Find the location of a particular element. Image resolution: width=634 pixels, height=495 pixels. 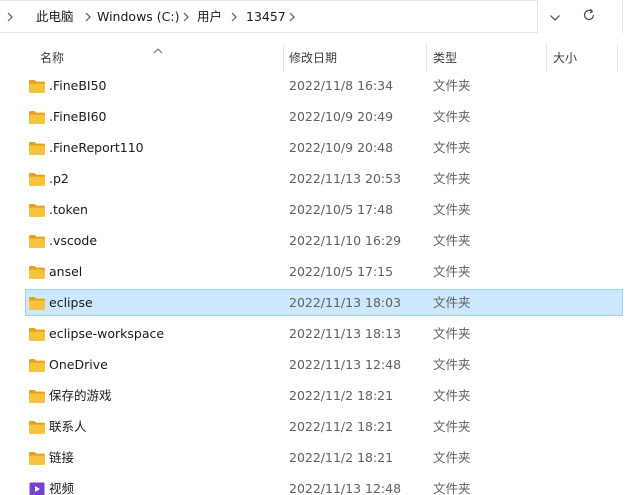

file-row: .FineBI50 2022/11/8 16:34 文件夹 is located at coordinates (324, 85).